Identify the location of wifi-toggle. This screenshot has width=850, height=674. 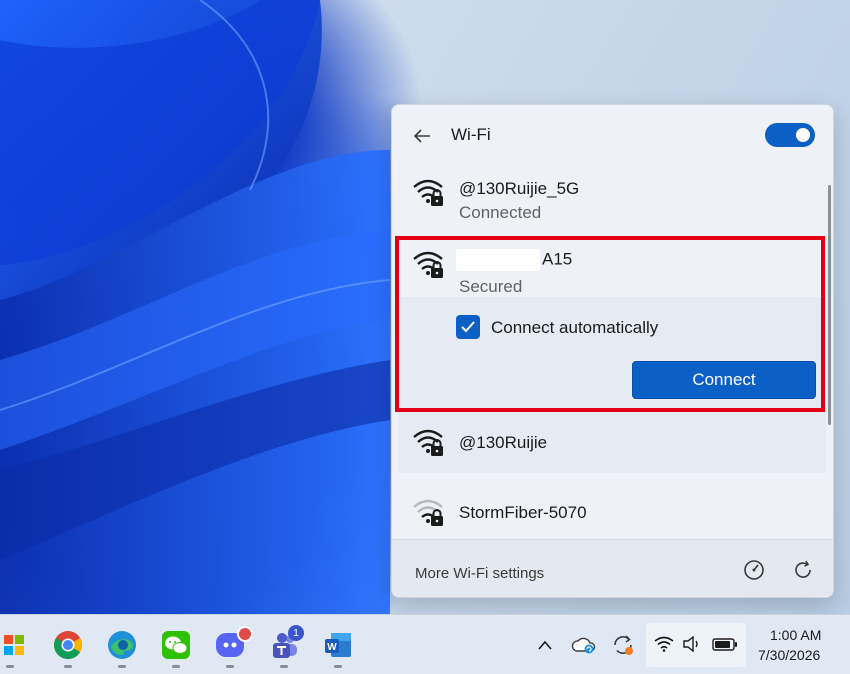
(790, 135).